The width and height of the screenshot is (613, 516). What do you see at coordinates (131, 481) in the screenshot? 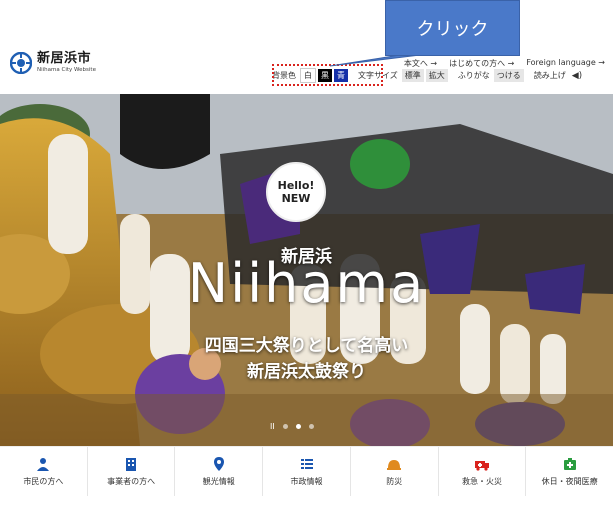
I see `nav-label: 事業者の方へ` at bounding box center [131, 481].